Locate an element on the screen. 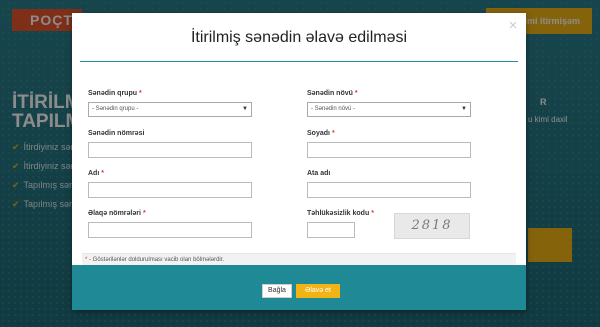 Image resolution: width=600 pixels, height=327 pixels. security-code-label: Təhlükəsizlik kodu * is located at coordinates (340, 213).